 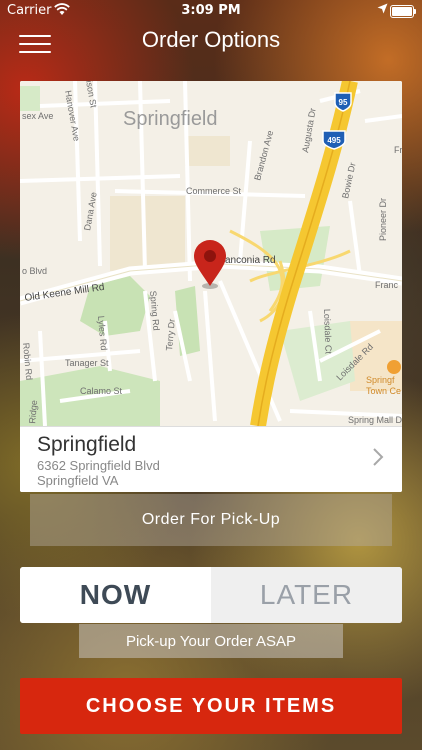 What do you see at coordinates (250, 260) in the screenshot?
I see `map-label: anconia Rd` at bounding box center [250, 260].